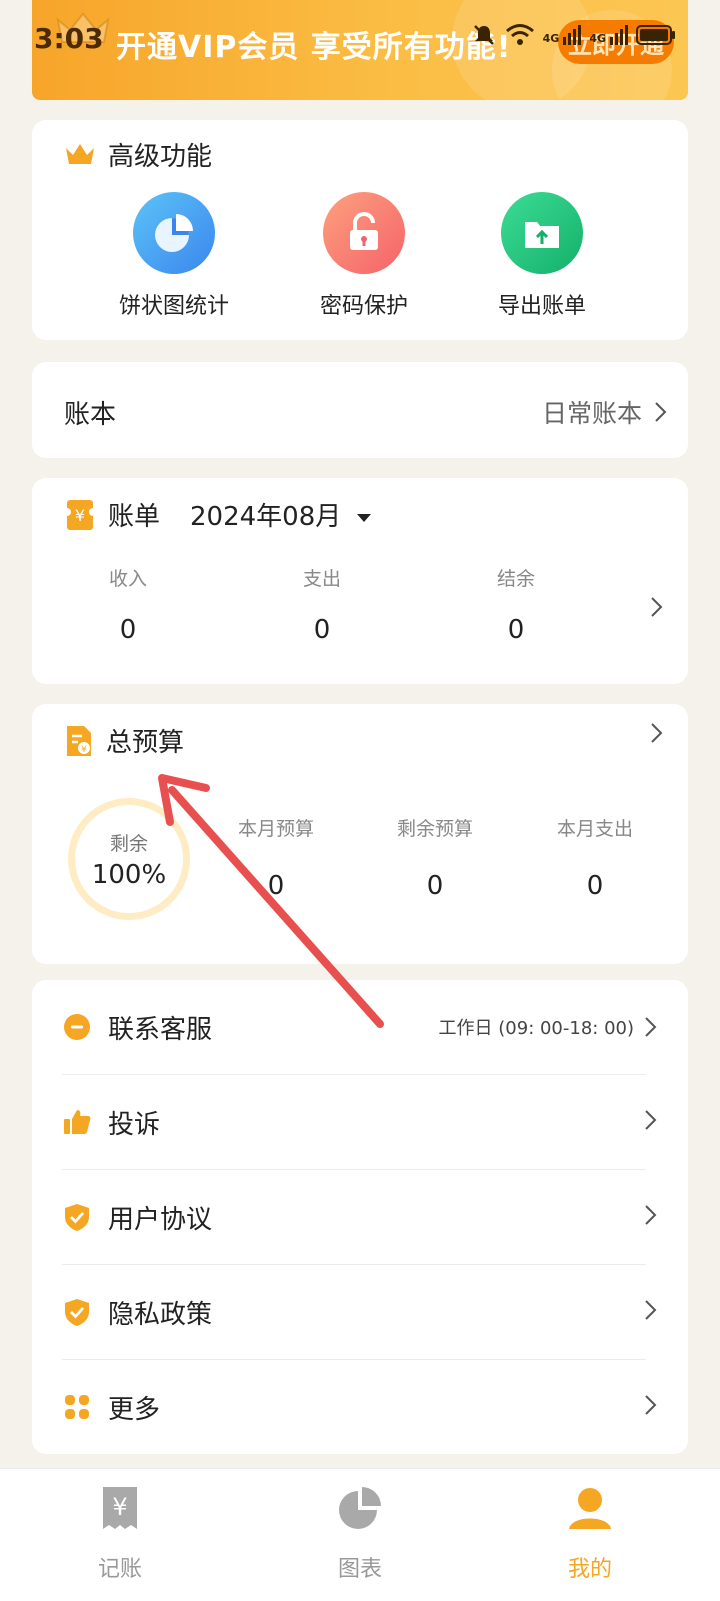 The image size is (720, 1601). Describe the element at coordinates (119, 1569) in the screenshot. I see `nav-label: 记账` at that location.